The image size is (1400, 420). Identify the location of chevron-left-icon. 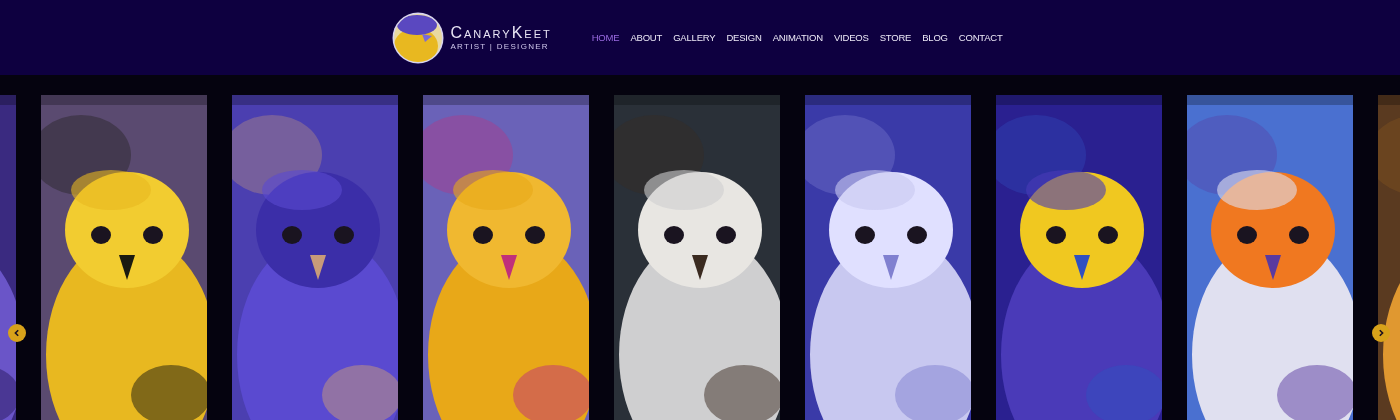
(17, 333).